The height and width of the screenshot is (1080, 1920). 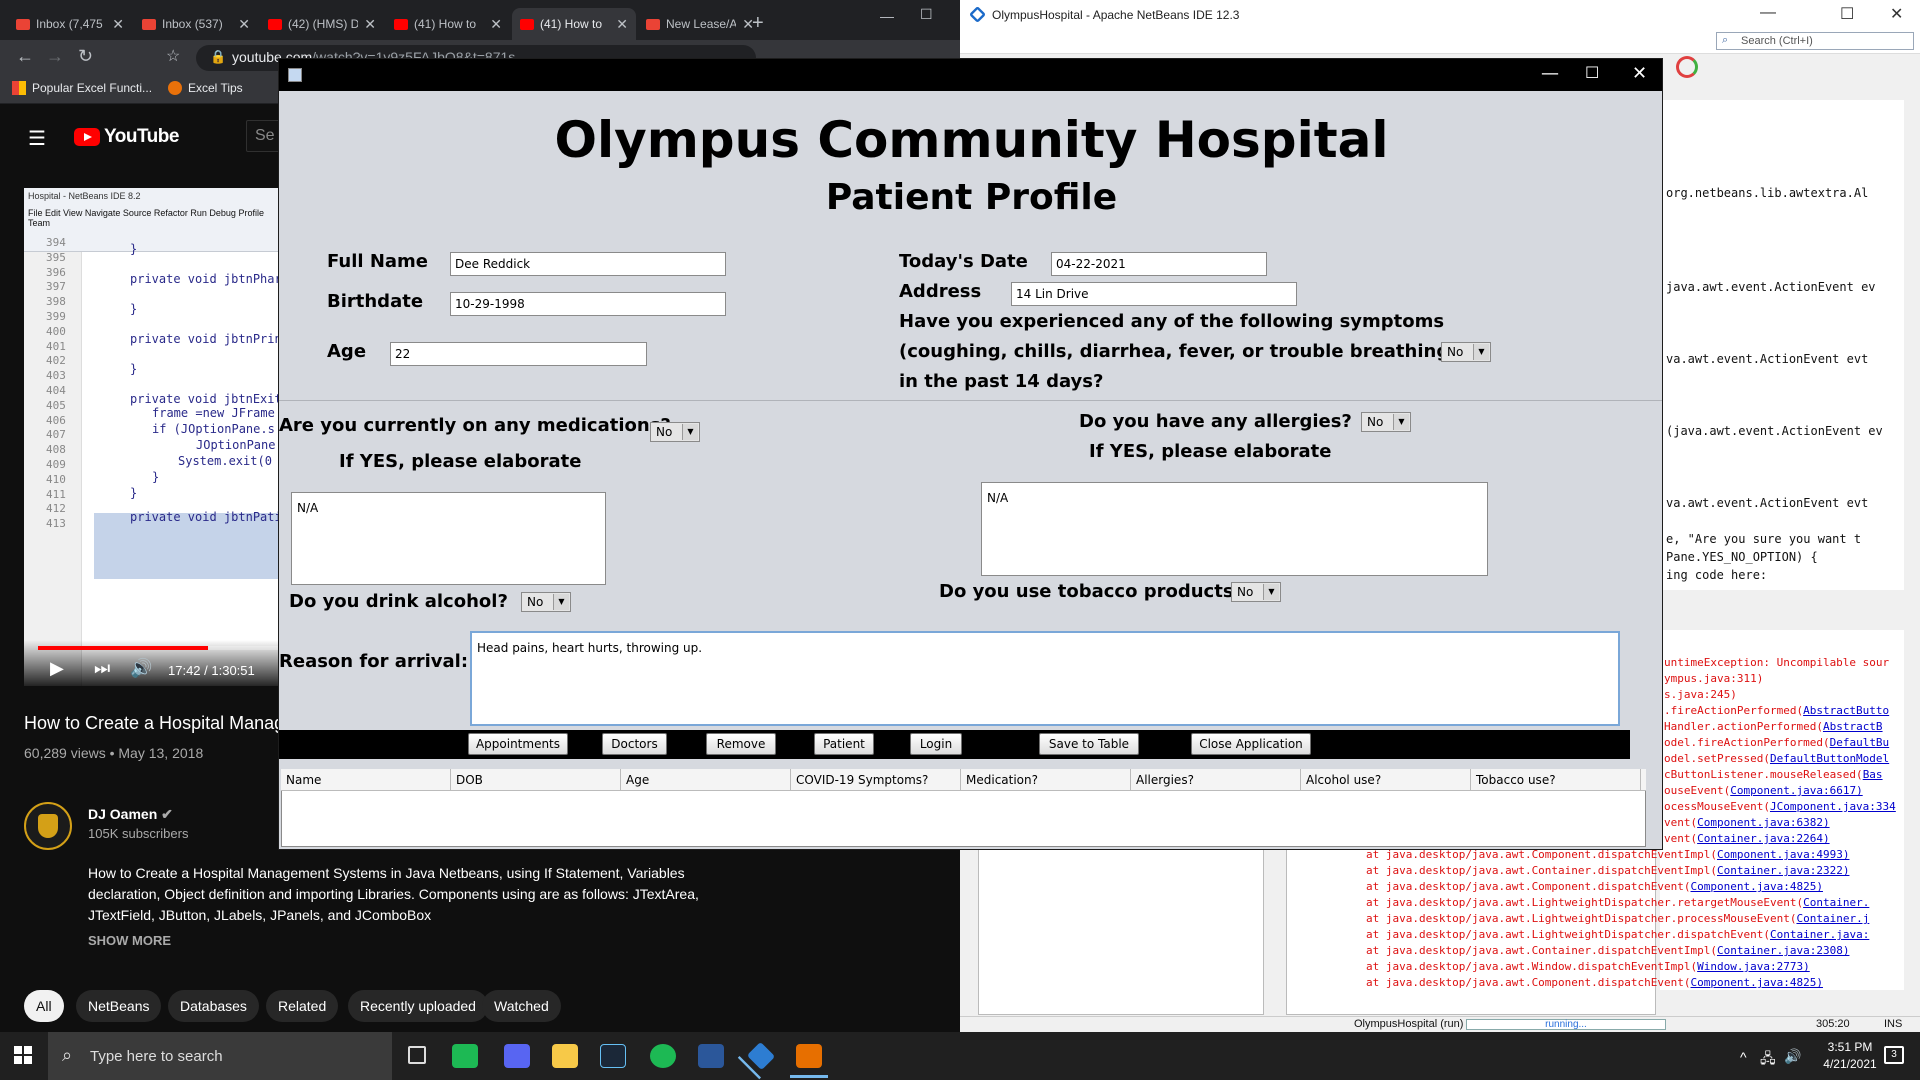 What do you see at coordinates (1833, 806) in the screenshot?
I see `output-link: JComponent.java:334` at bounding box center [1833, 806].